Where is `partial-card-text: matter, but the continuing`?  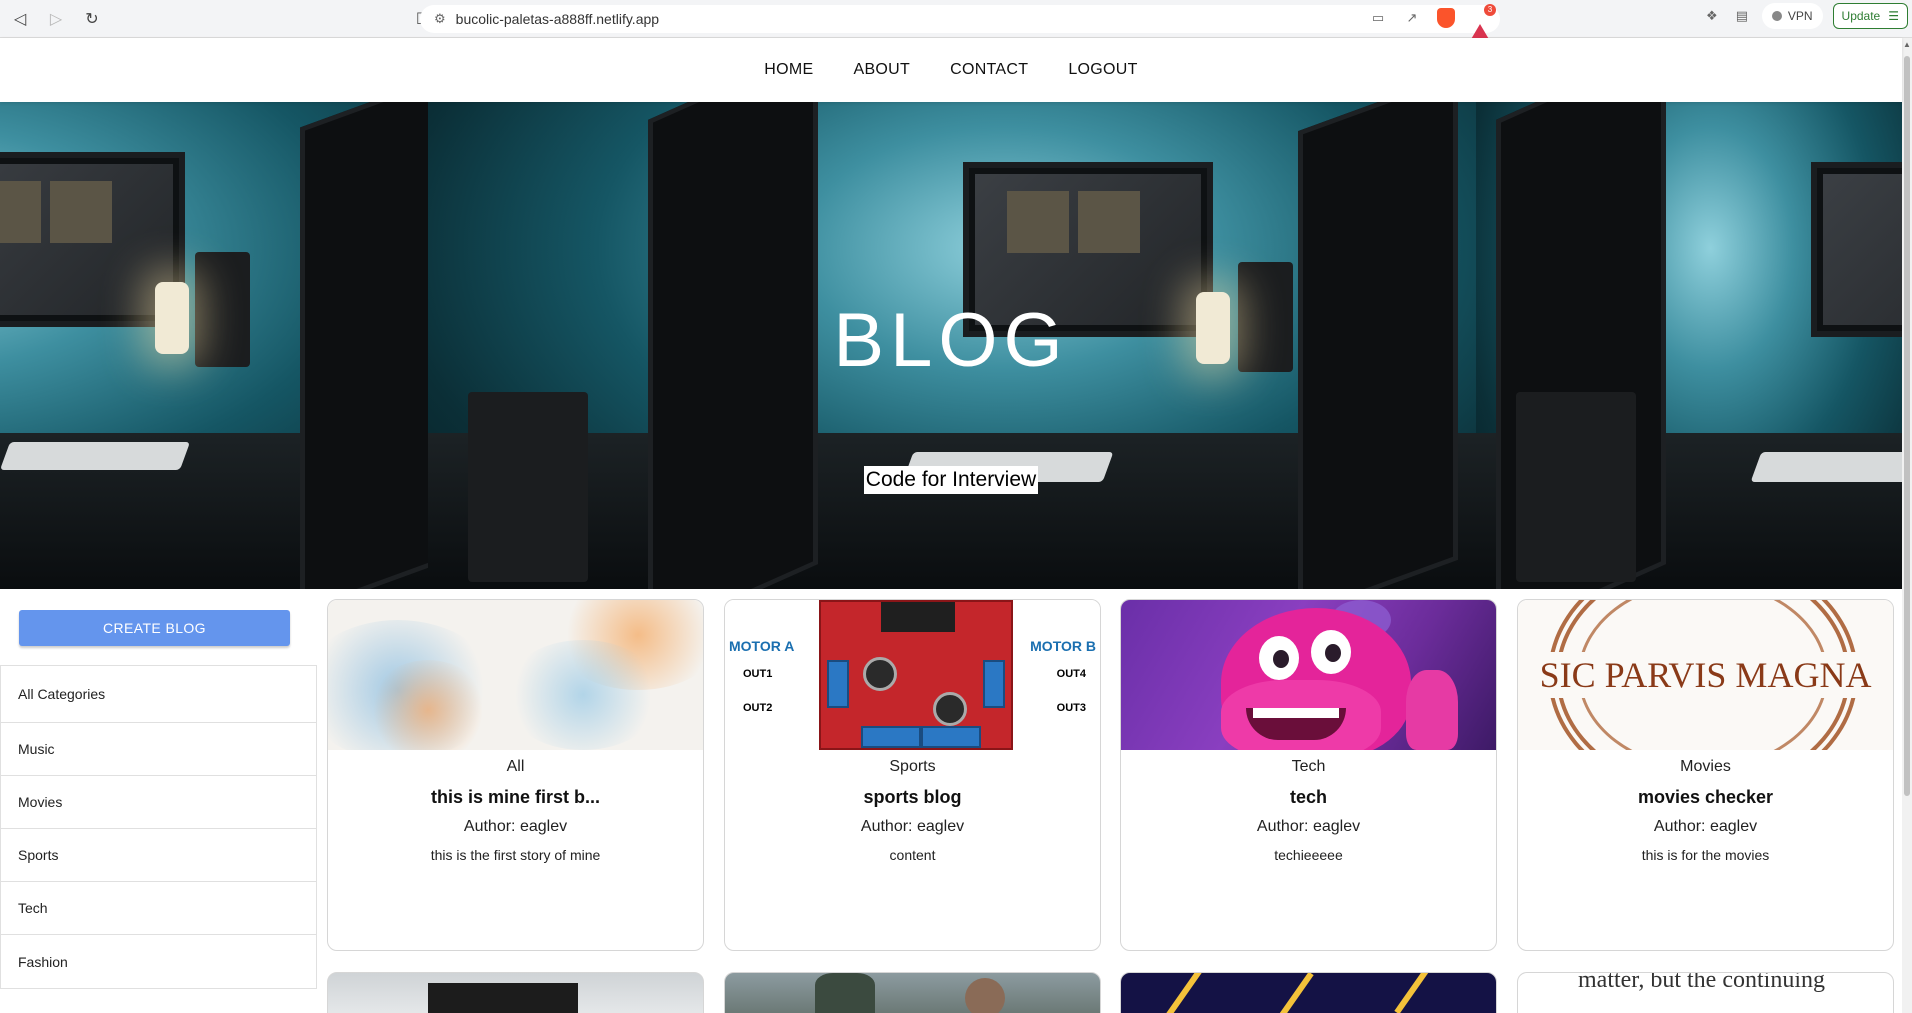 partial-card-text: matter, but the continuing is located at coordinates (1701, 982).